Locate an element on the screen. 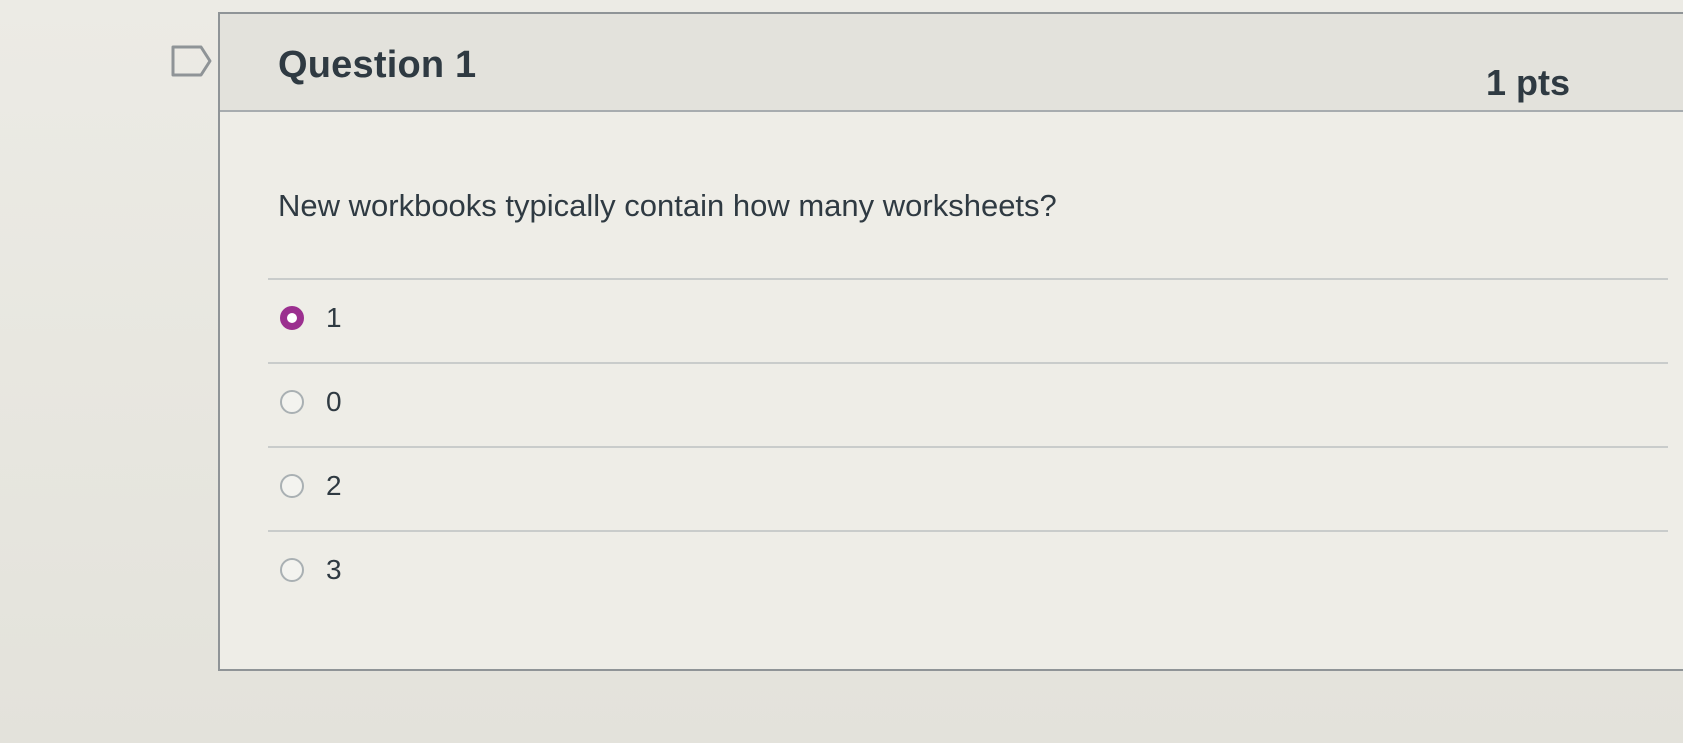  question-header: Question 1 1 pts is located at coordinates (951, 63).